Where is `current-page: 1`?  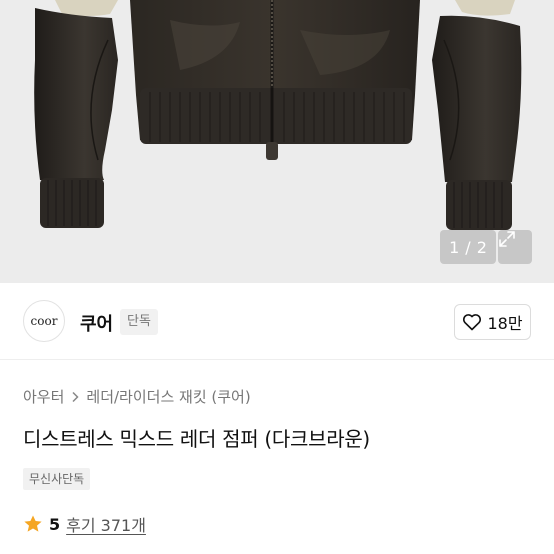
current-page: 1 is located at coordinates (454, 247).